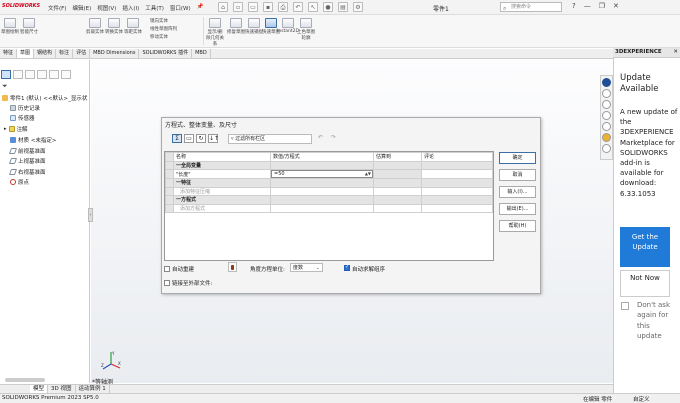  What do you see at coordinates (189, 138) in the screenshot?
I see `sketch-equation-view-icon: ▭` at bounding box center [189, 138].